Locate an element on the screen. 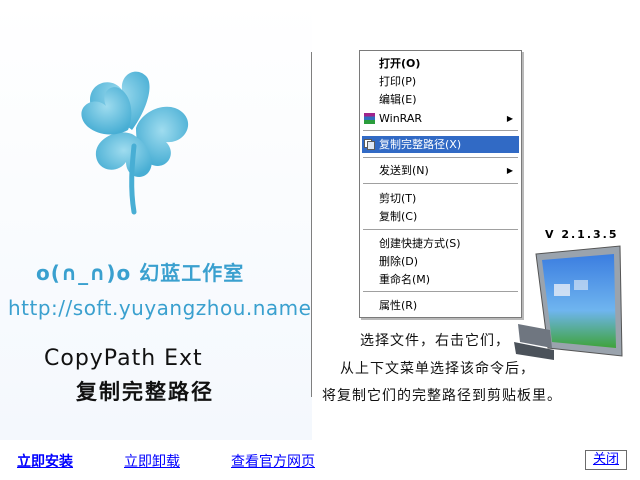 The width and height of the screenshot is (640, 480). menu-item-open: 打开(O) is located at coordinates (400, 63).